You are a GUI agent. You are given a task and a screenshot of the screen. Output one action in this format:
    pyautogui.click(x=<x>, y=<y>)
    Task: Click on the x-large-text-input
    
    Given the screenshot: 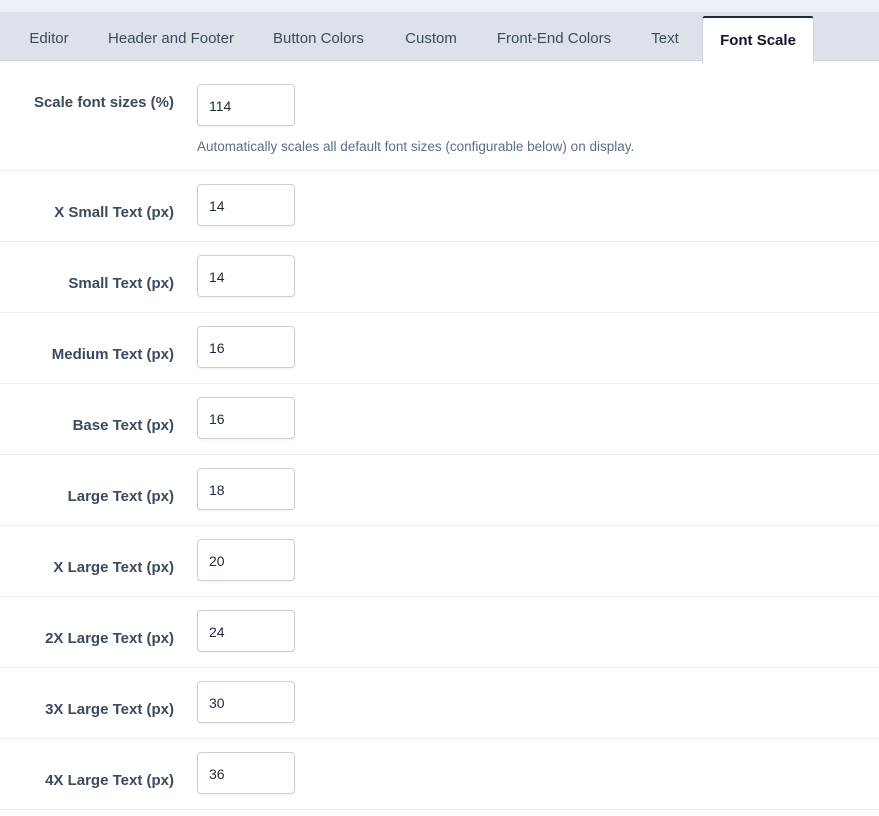 What is the action you would take?
    pyautogui.click(x=246, y=560)
    